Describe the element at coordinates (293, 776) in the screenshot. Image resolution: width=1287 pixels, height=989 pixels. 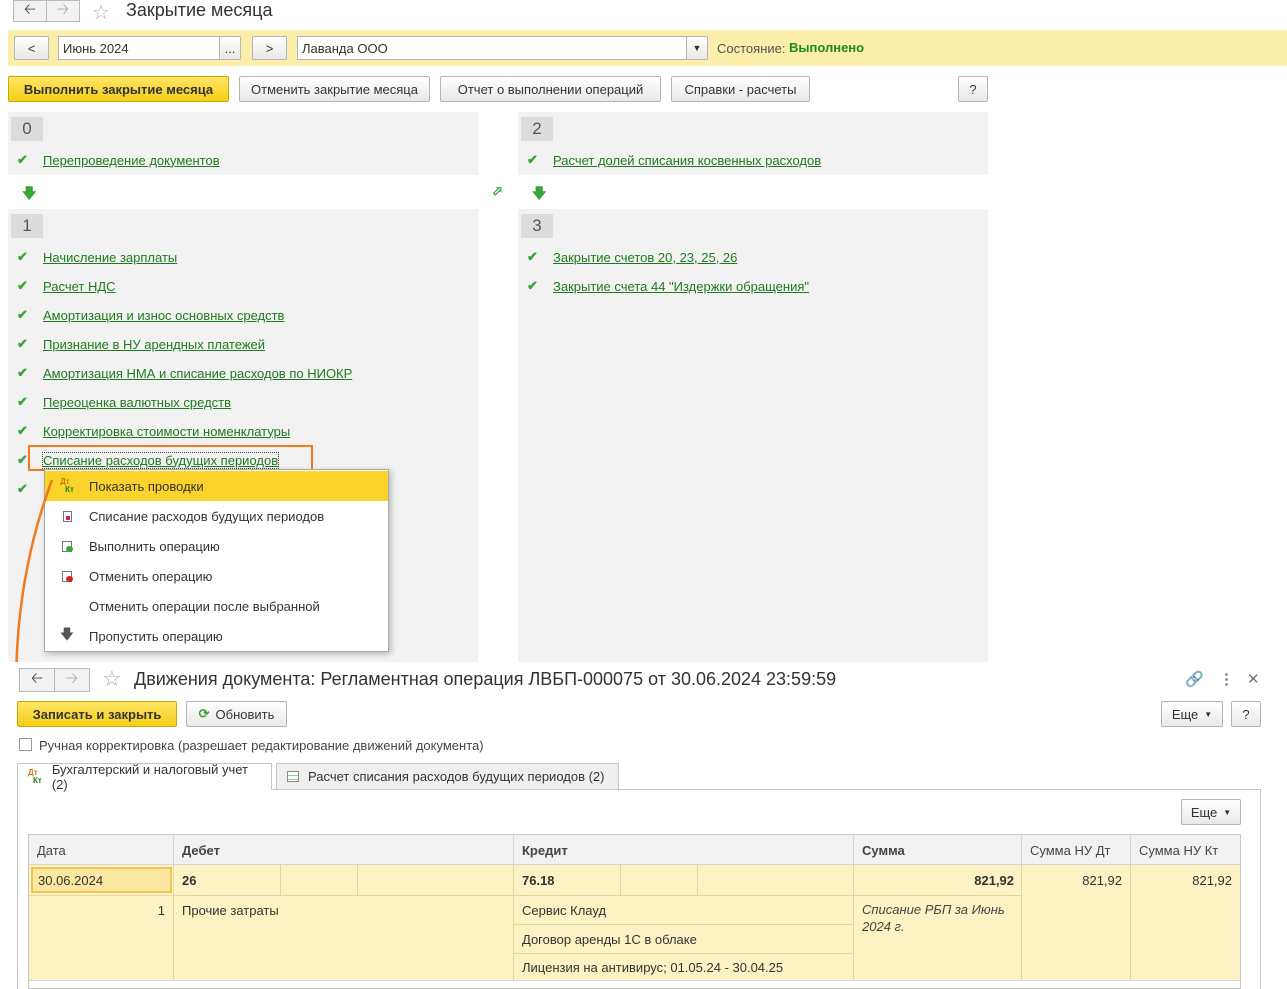
I see `table-icon` at that location.